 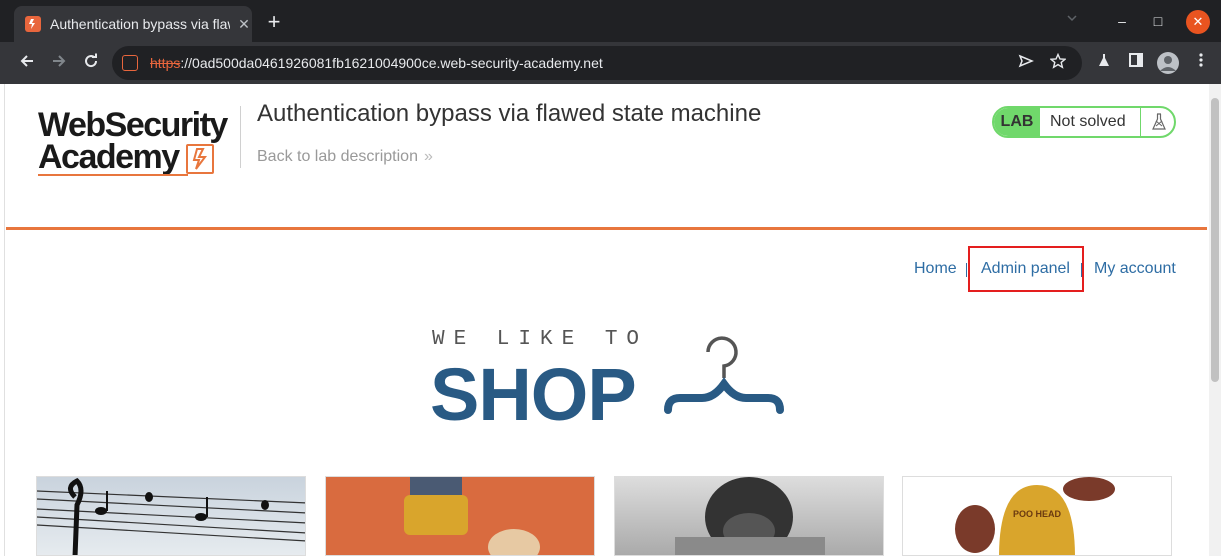 I want to click on reload-icon, so click(x=91, y=63).